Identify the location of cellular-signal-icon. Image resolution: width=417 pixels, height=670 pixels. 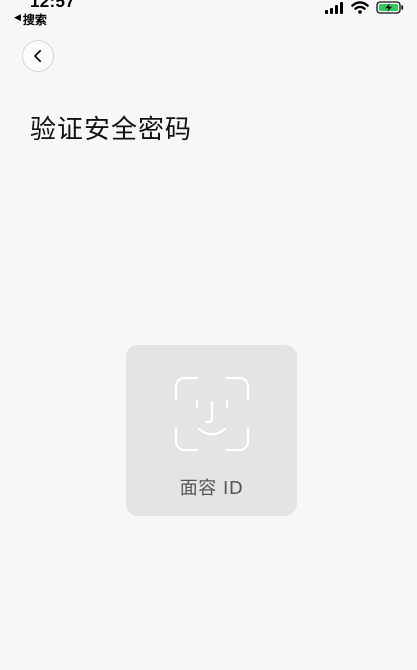
(334, 7).